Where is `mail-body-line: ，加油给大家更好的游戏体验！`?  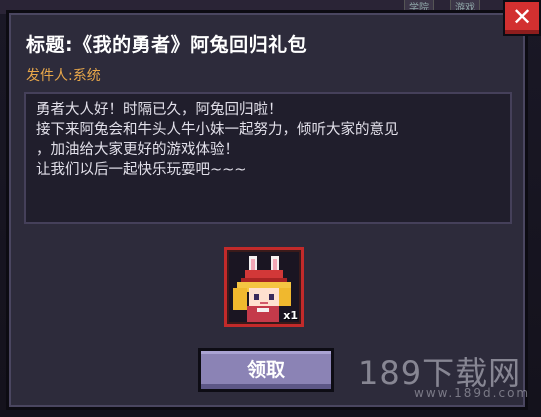
mail-body-line: ，加油给大家更好的游戏体验！ is located at coordinates (137, 150).